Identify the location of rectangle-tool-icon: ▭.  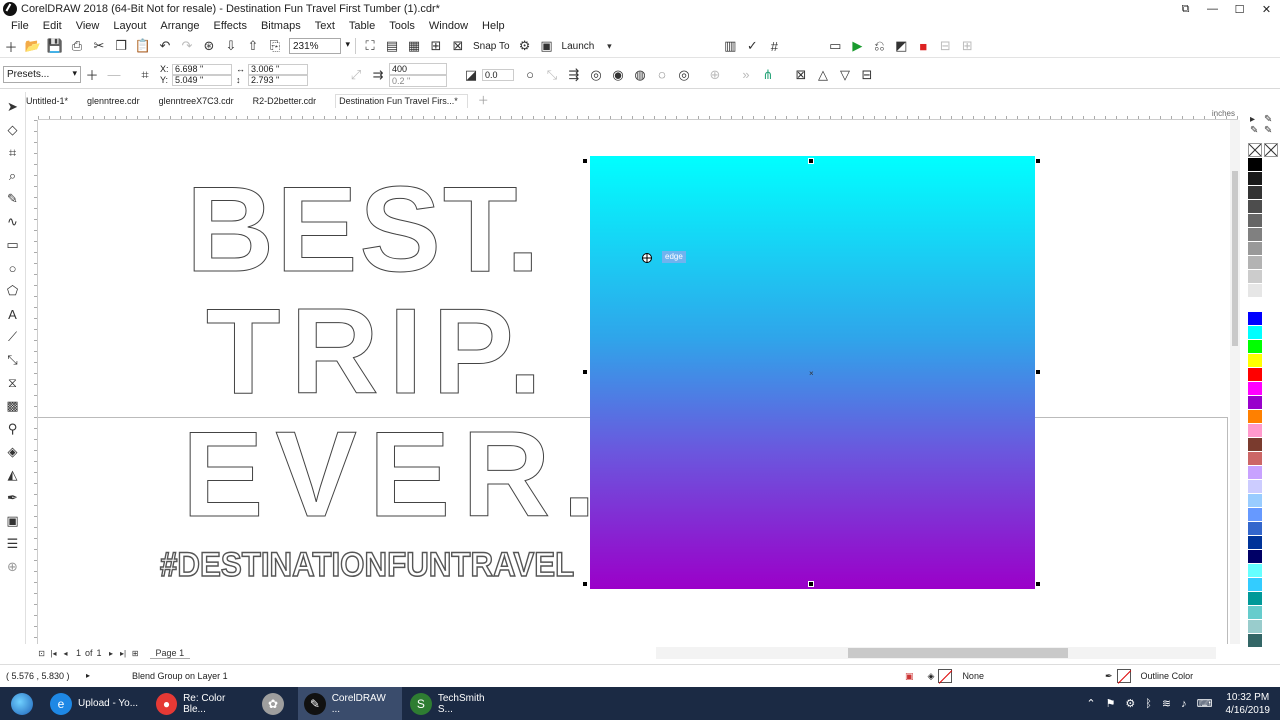
(13, 245).